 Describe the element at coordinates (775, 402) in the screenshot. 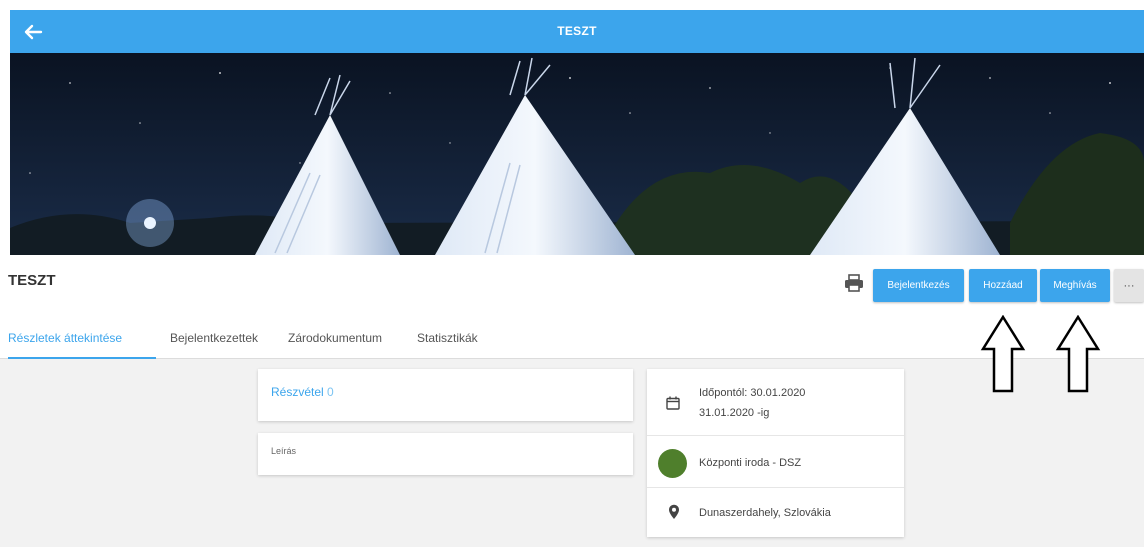

I see `date-row: Időpontól: 30.01.2020 31.01.2020 -ig` at that location.